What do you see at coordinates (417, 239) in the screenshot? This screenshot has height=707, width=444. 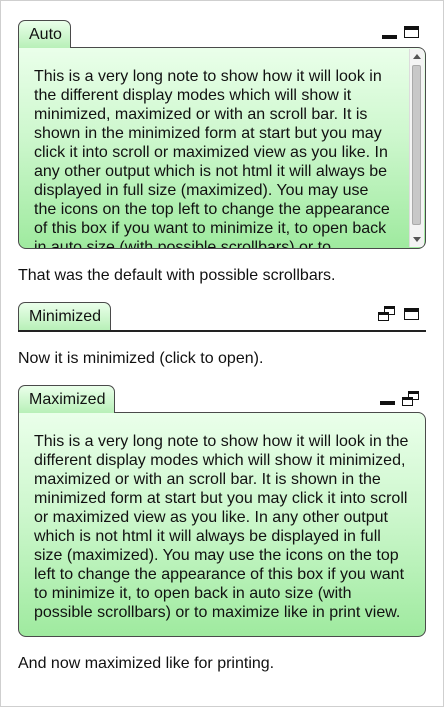 I see `scroll-down-arrow-icon` at bounding box center [417, 239].